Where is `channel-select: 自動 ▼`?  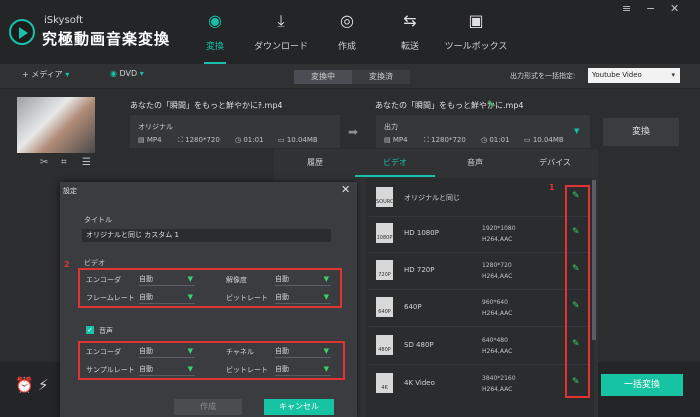
channel-select: 自動 ▼ is located at coordinates (303, 352).